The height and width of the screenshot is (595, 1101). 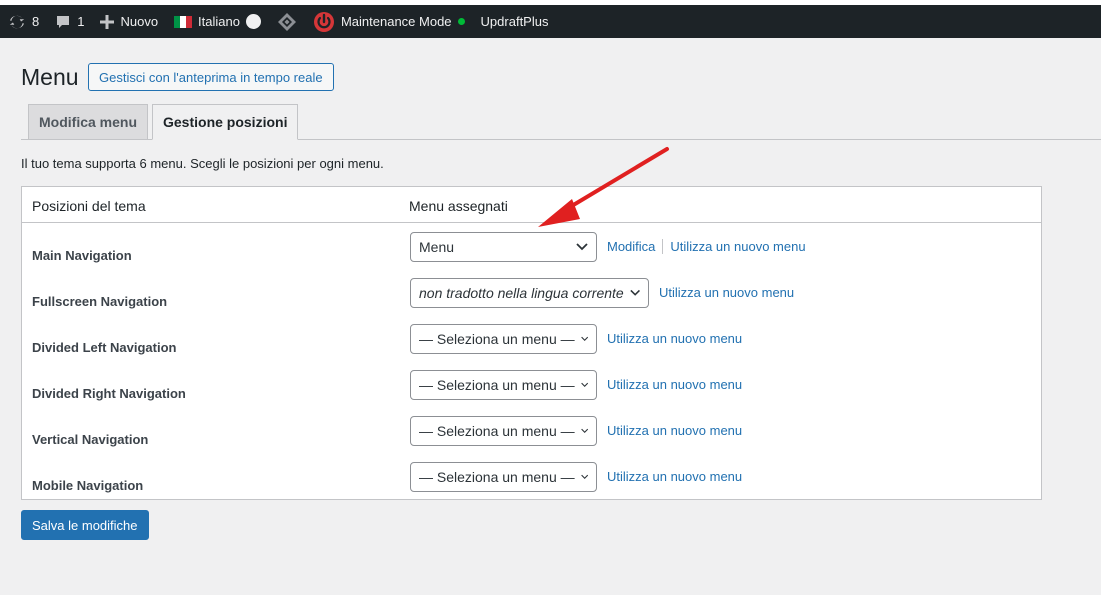 I want to click on updraft-item: UpdraftPlus, so click(x=515, y=21).